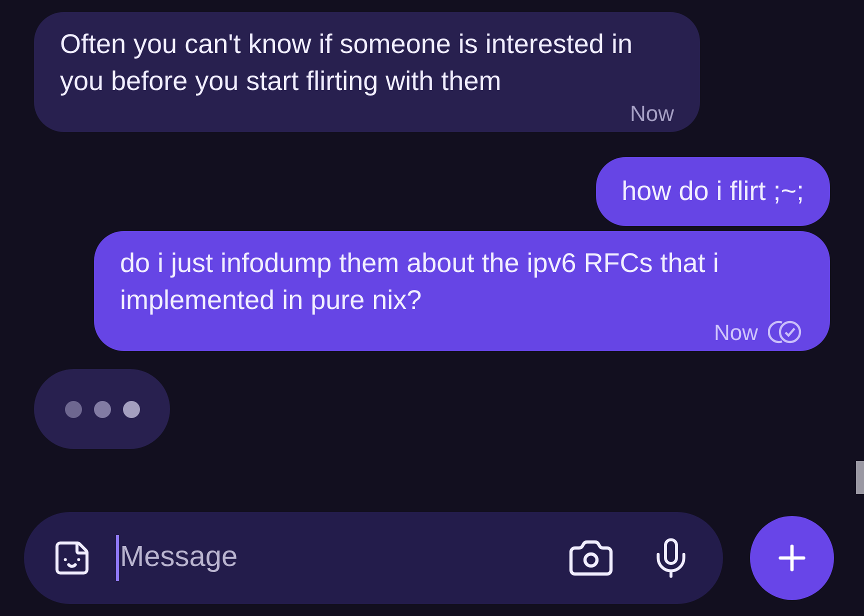  Describe the element at coordinates (713, 191) in the screenshot. I see `message-text: how do i flirt ;~;` at that location.